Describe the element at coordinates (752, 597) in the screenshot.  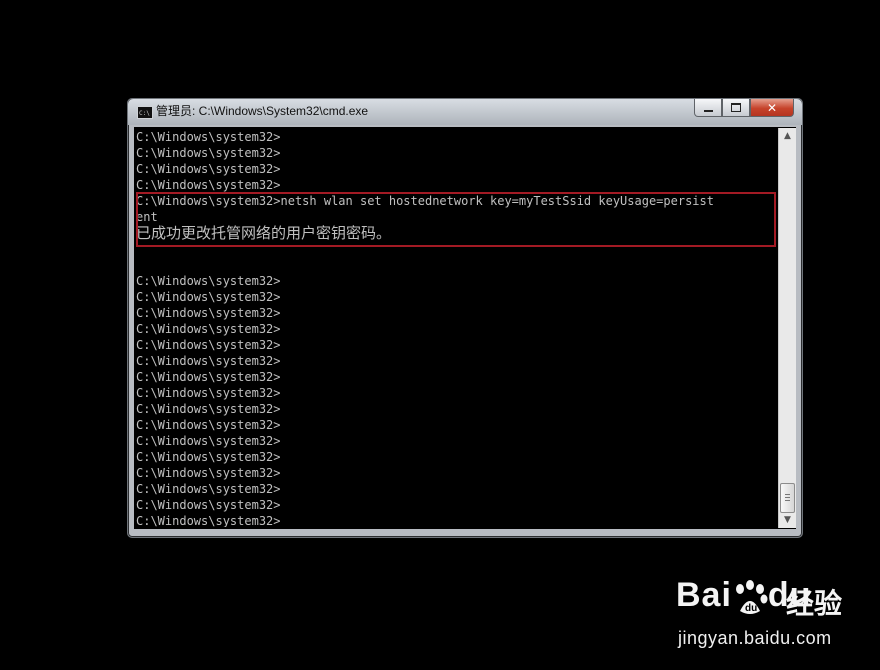
I see `paw-icon: du` at that location.